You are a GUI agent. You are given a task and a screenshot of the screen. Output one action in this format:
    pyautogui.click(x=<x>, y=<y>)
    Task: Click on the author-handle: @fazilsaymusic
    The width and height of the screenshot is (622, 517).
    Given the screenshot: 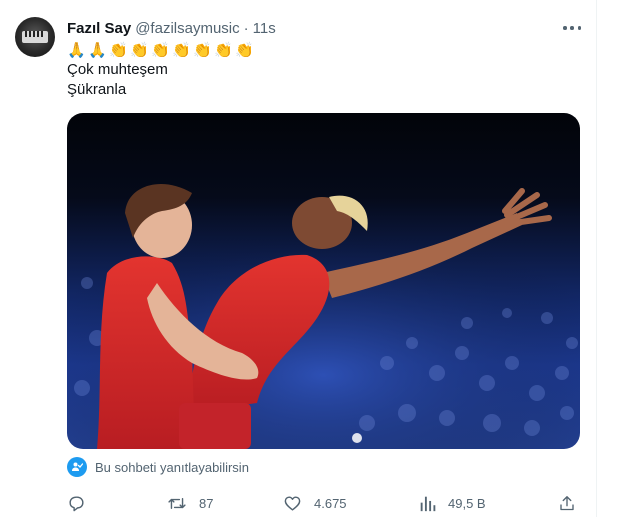 What is the action you would take?
    pyautogui.click(x=187, y=28)
    